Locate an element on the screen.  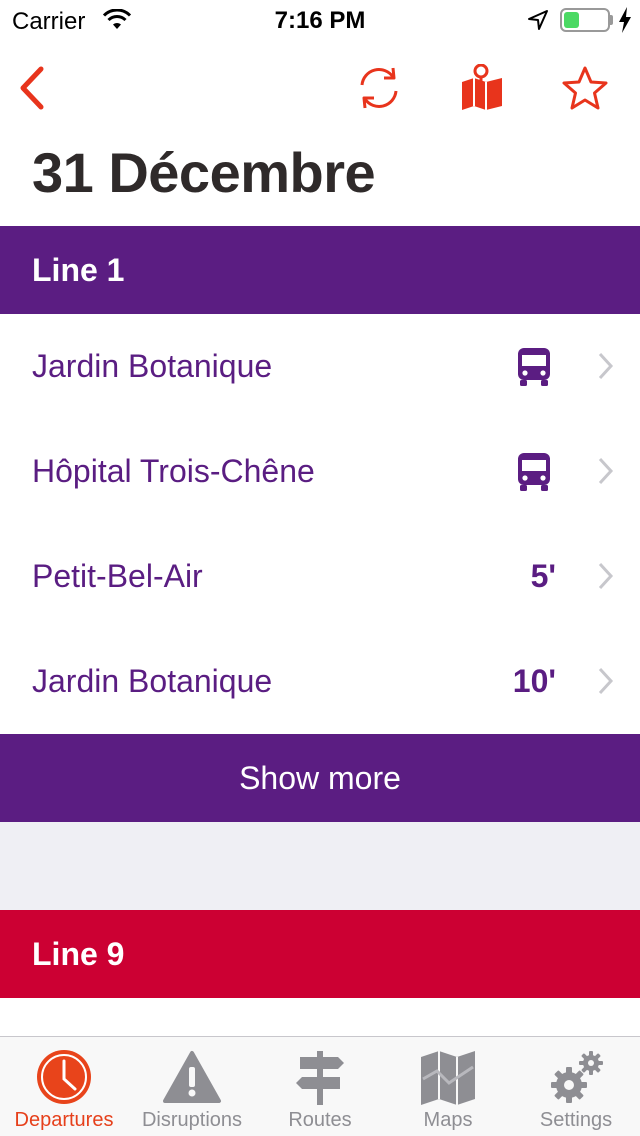
back-chevron-icon is located at coordinates (32, 88).